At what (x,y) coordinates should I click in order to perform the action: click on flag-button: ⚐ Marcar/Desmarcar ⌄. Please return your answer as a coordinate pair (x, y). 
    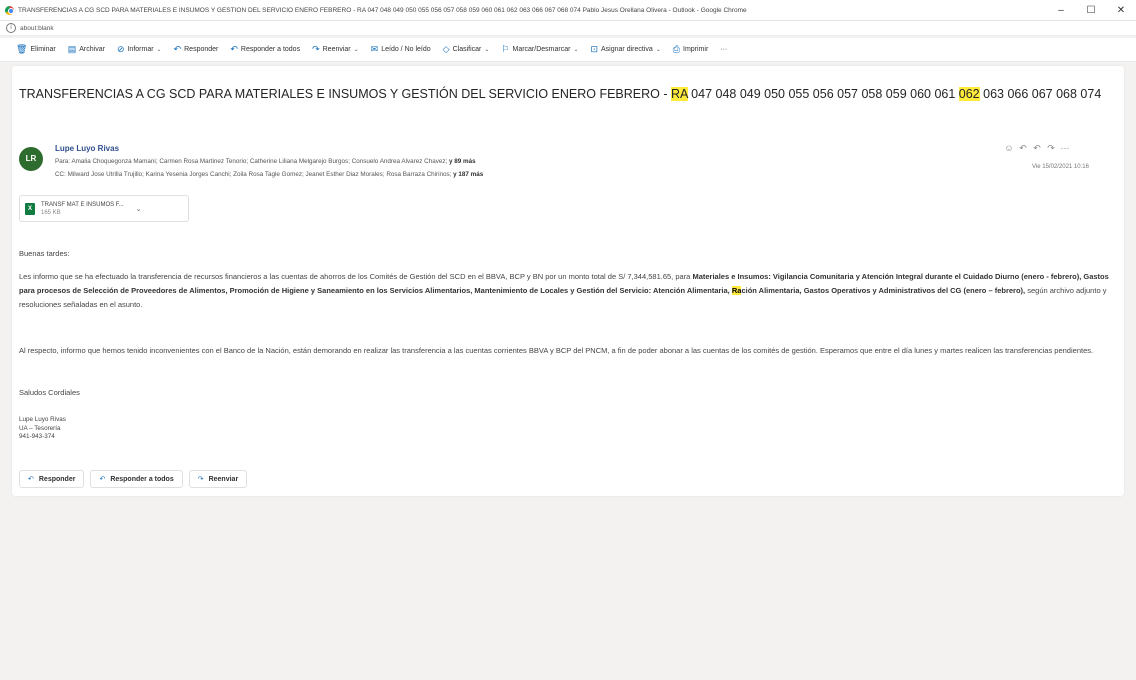
    Looking at the image, I should click on (539, 49).